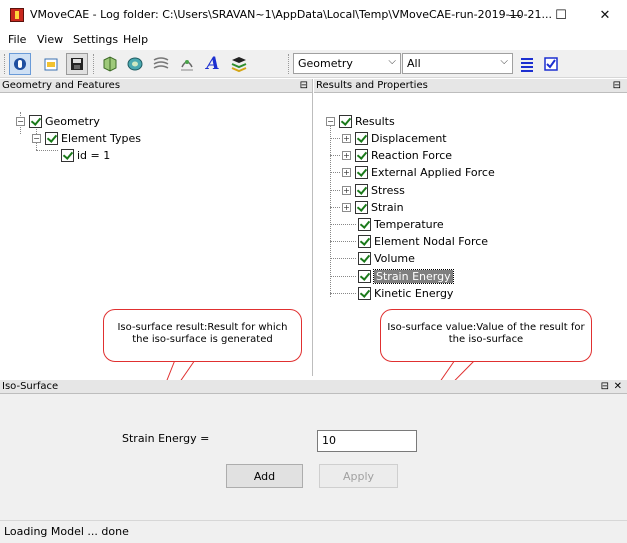 This screenshot has width=627, height=543. Describe the element at coordinates (401, 224) in the screenshot. I see `tree-item-result: Temperature` at that location.